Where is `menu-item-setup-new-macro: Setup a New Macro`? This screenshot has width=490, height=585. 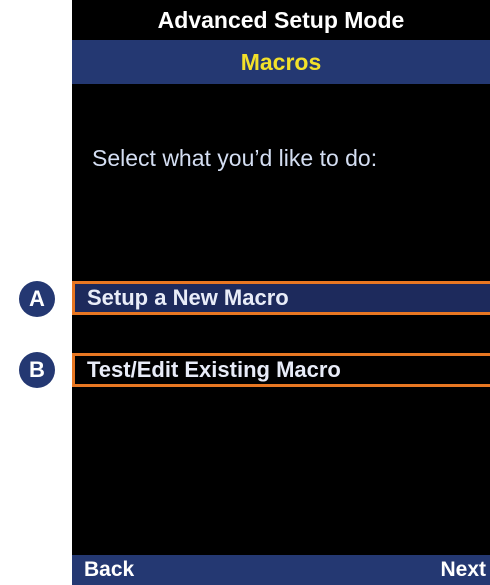
menu-item-setup-new-macro: Setup a New Macro is located at coordinates (281, 298).